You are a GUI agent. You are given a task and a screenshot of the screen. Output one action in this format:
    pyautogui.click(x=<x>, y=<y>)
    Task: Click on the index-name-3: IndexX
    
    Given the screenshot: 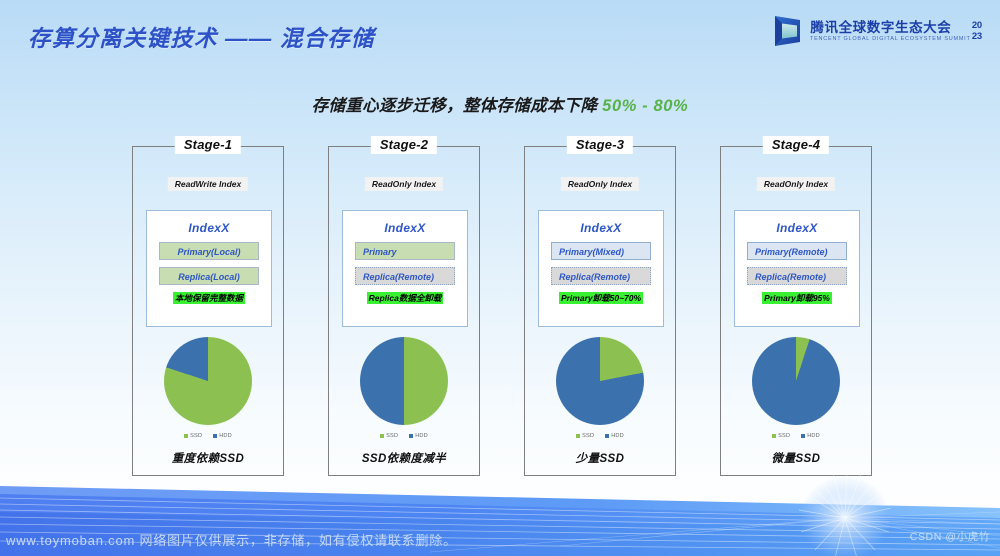 What is the action you would take?
    pyautogui.click(x=601, y=228)
    